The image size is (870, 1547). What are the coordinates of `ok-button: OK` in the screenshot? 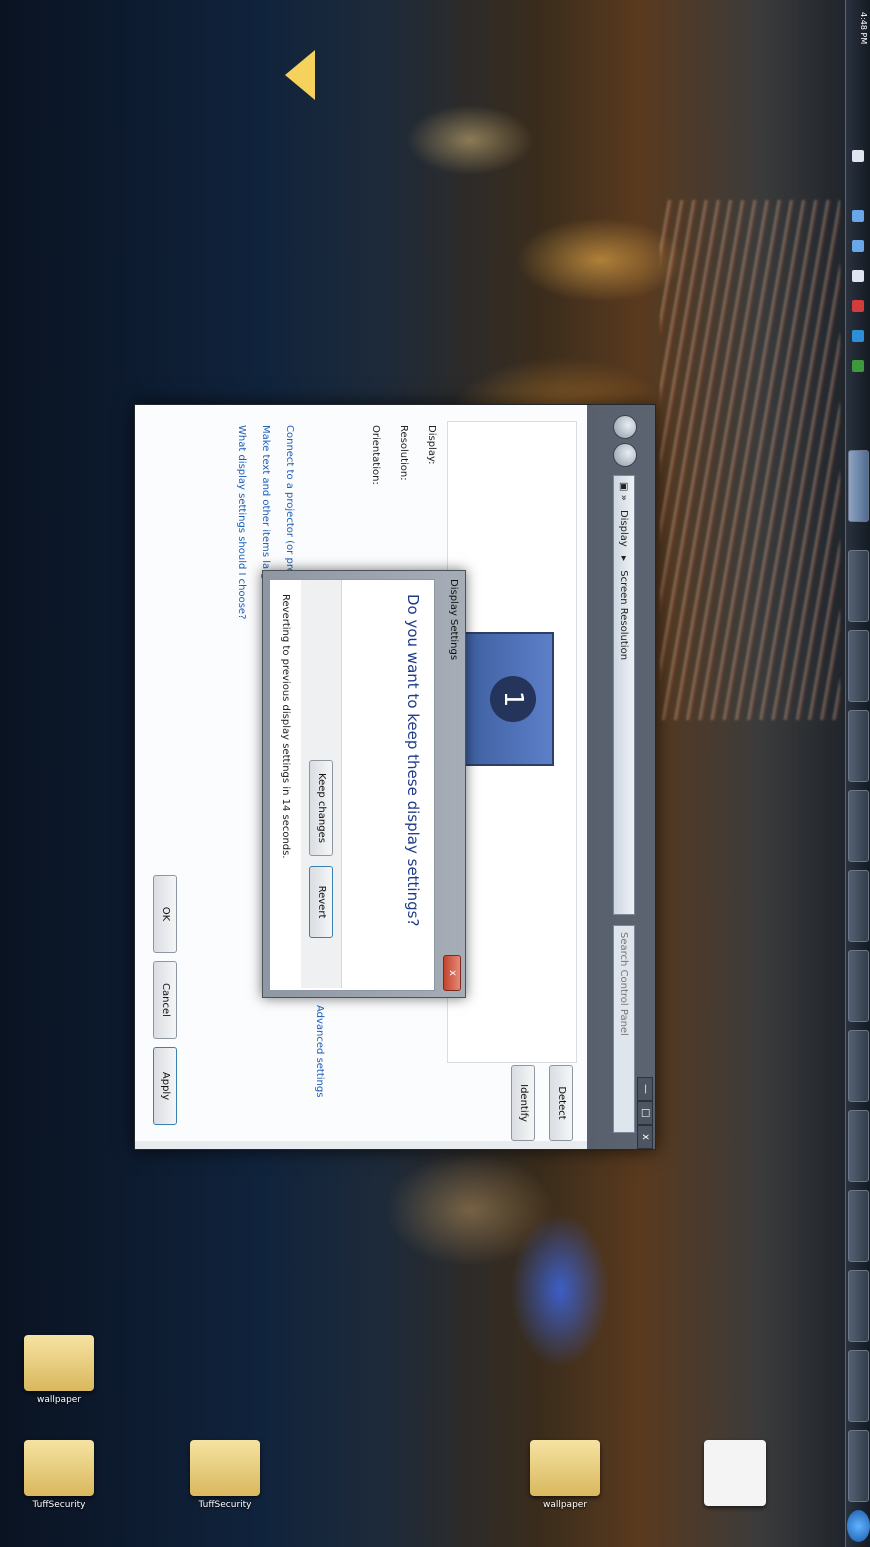 It's located at (165, 914).